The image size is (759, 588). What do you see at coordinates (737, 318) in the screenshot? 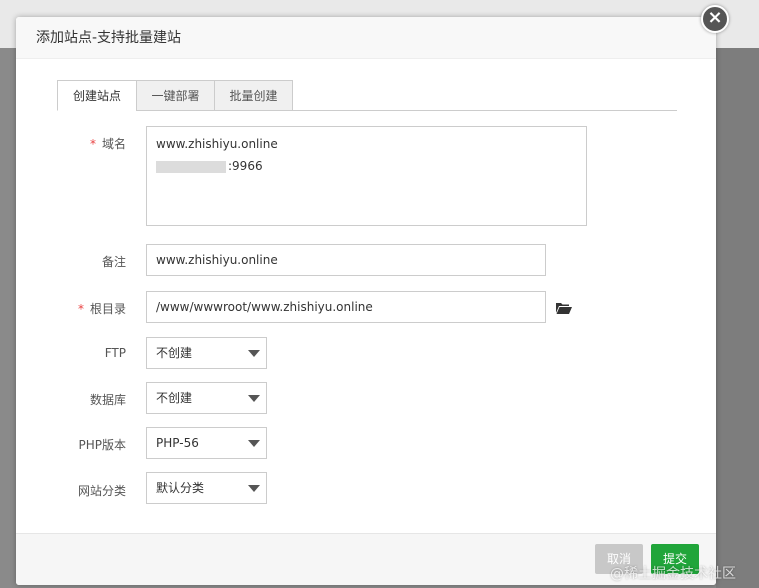
I see `backdrop-overlay` at bounding box center [737, 318].